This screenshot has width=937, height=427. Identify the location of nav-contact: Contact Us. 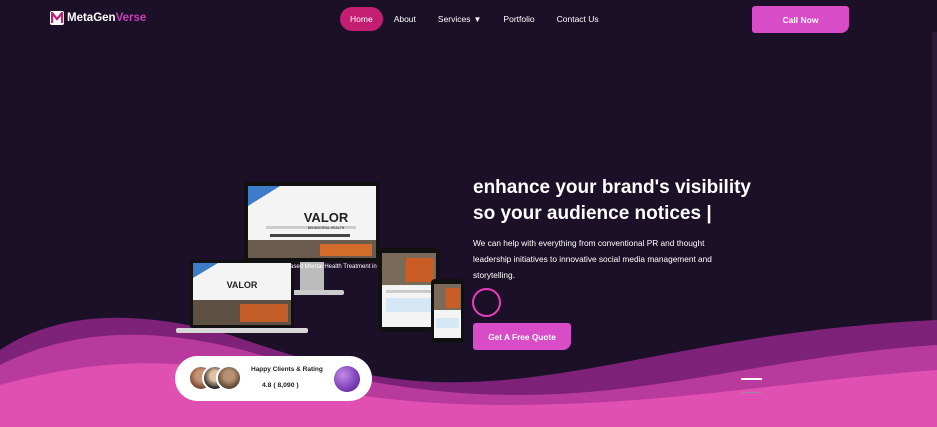
(578, 19).